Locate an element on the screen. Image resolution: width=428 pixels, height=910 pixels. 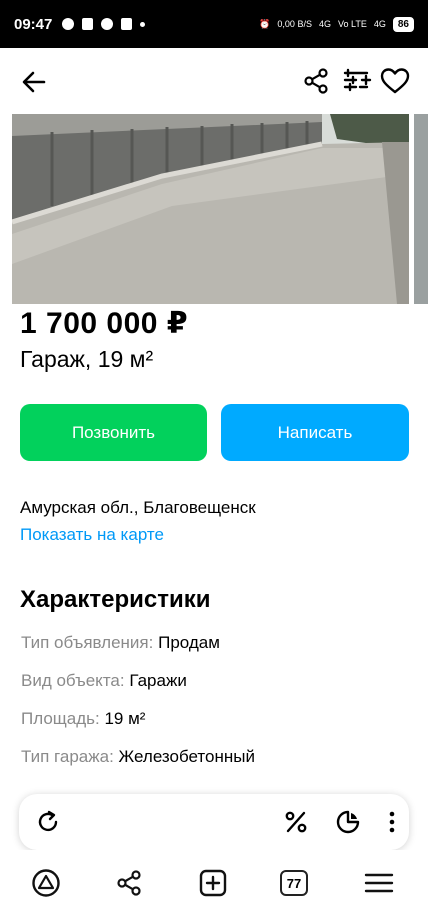
volte-indicator: Vo LTE is located at coordinates (352, 24).